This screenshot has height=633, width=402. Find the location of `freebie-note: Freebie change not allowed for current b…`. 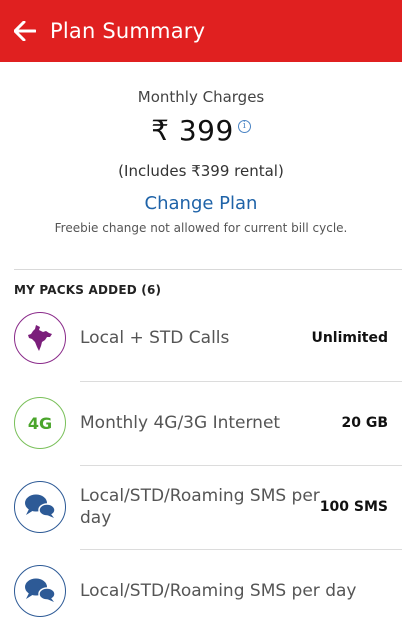

freebie-note: Freebie change not allowed for current b… is located at coordinates (201, 228).